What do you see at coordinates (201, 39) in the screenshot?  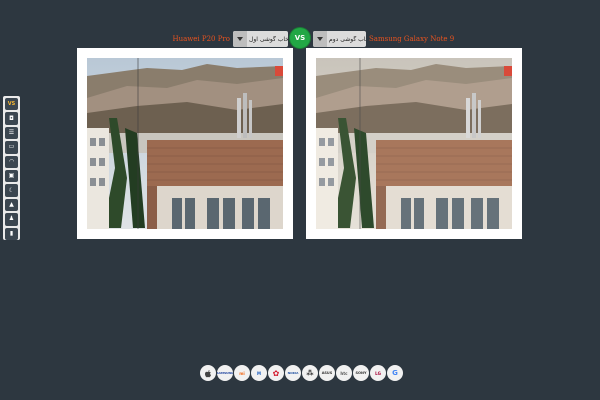 I see `left-phone-name: Huawei P20 Pro` at bounding box center [201, 39].